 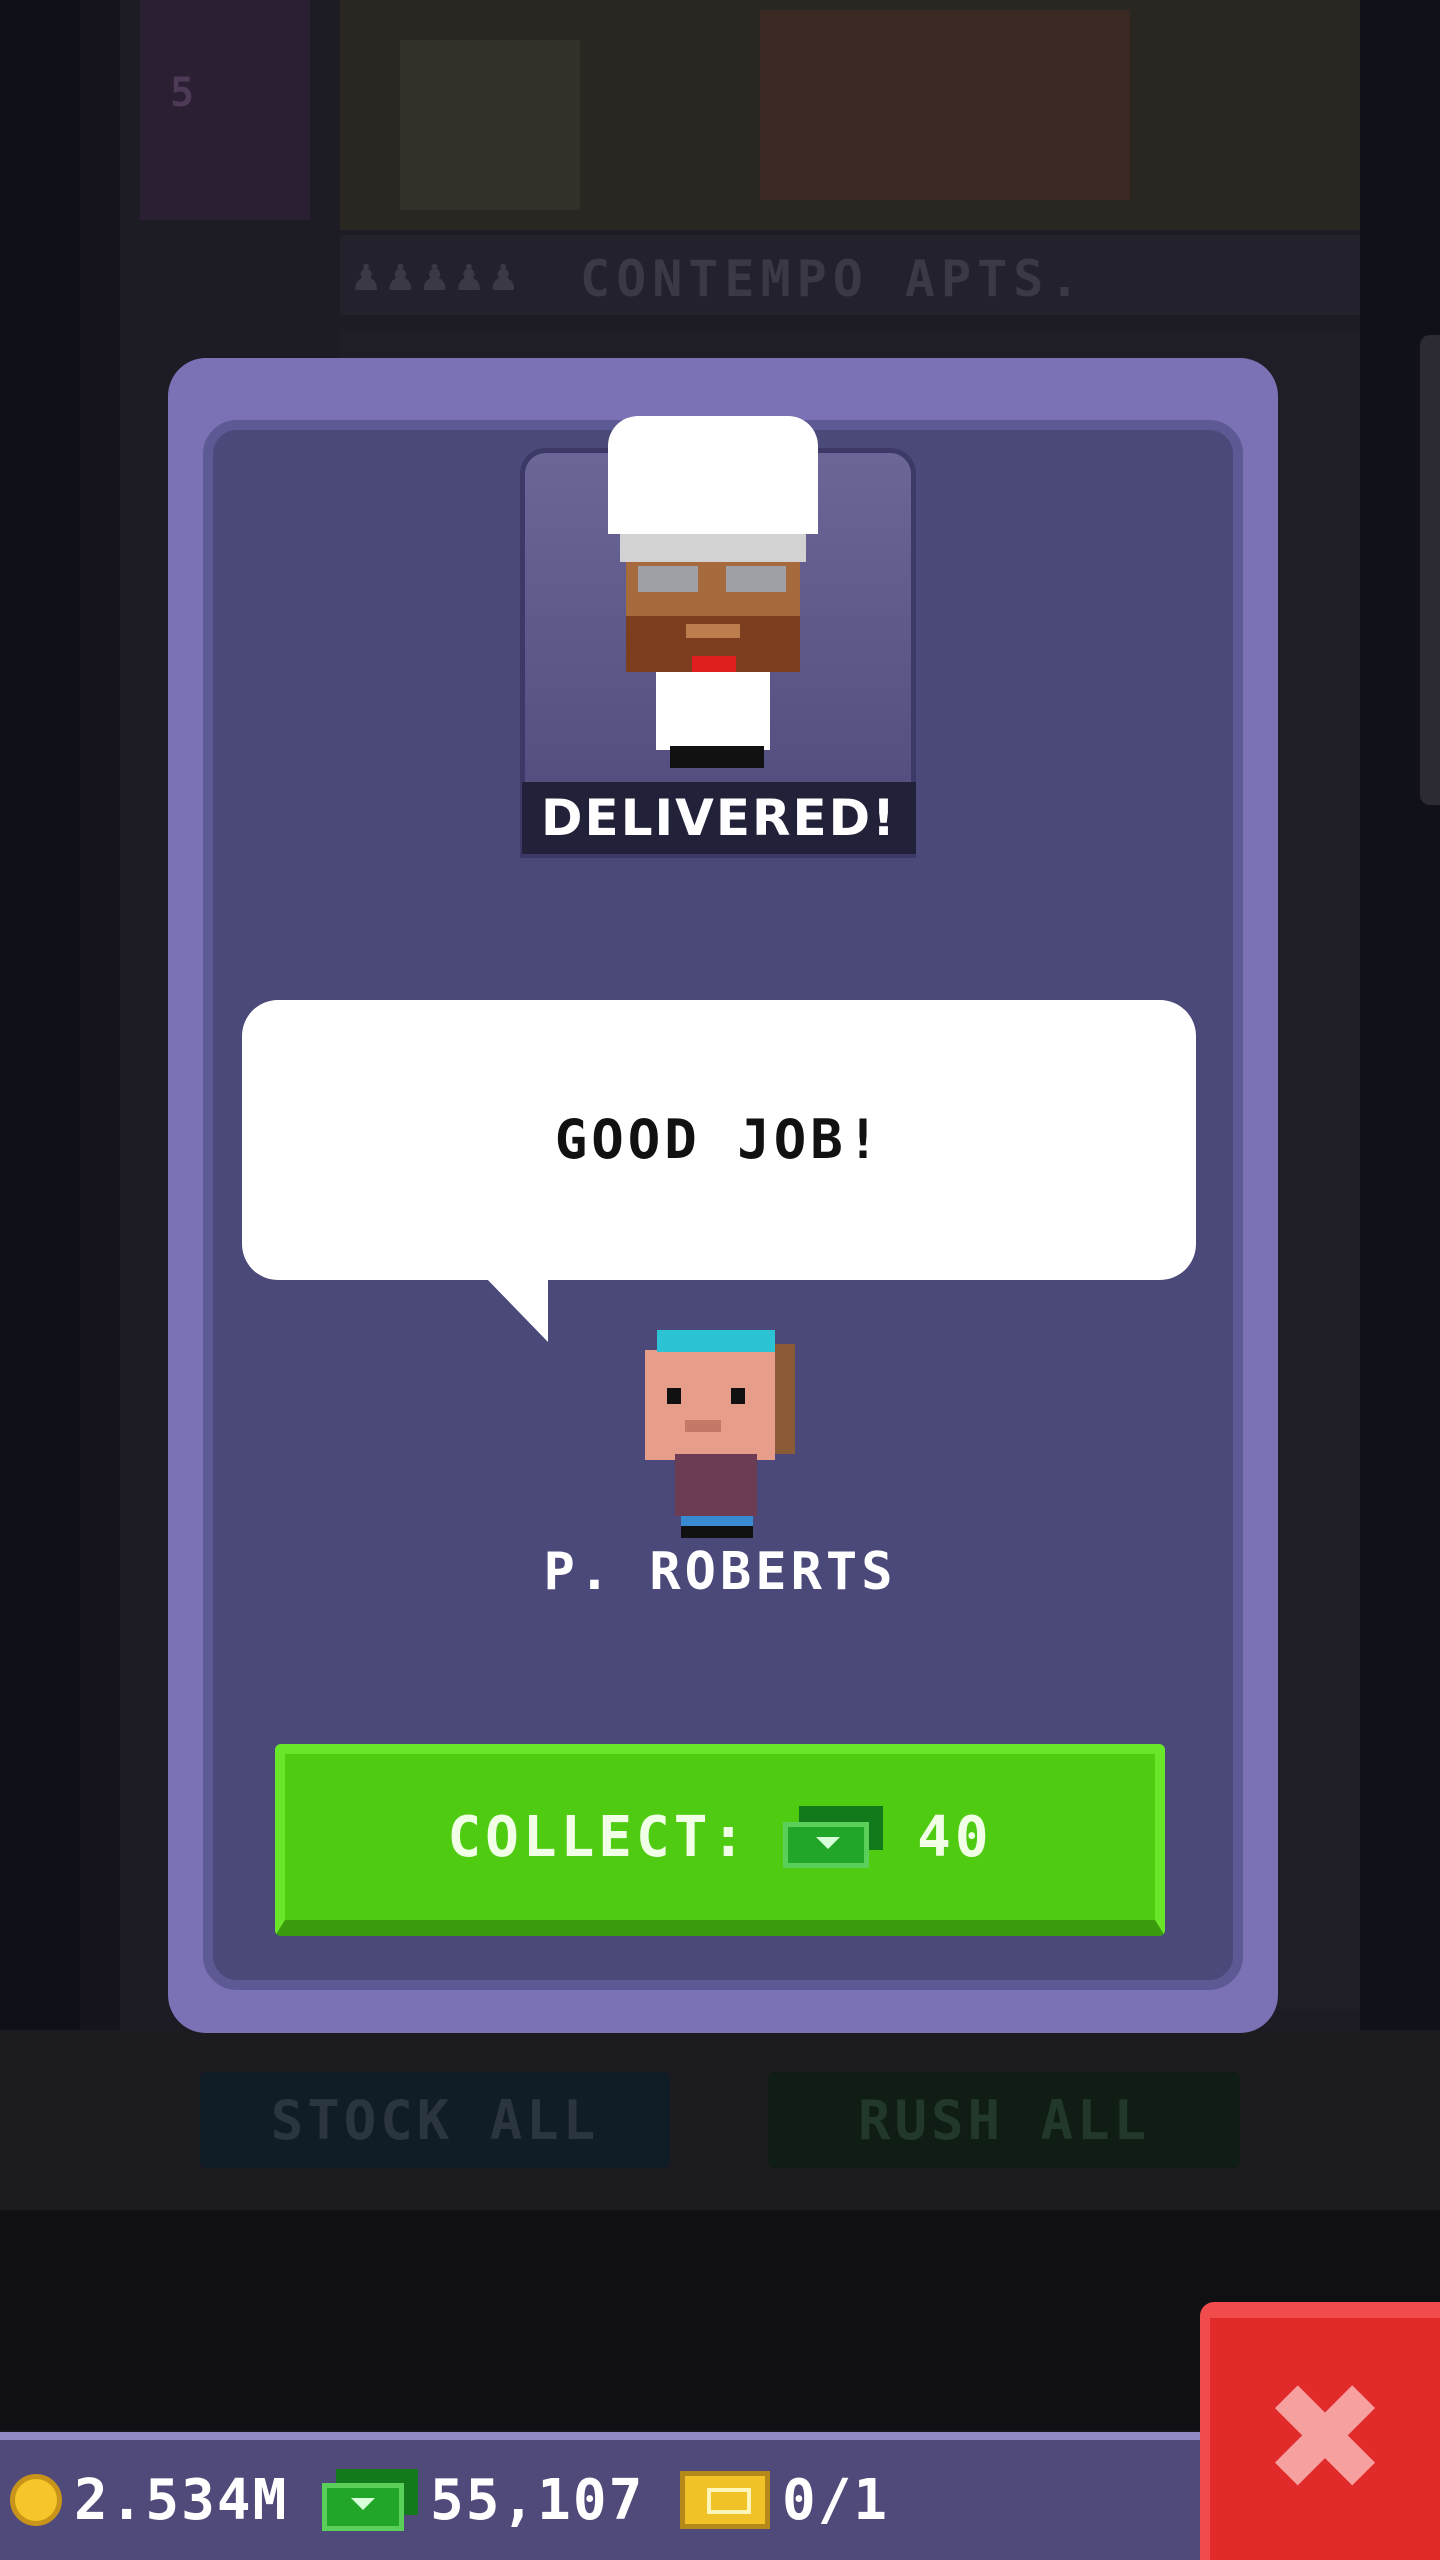 I want to click on collect-button: COLLECT: 40, so click(x=720, y=1840).